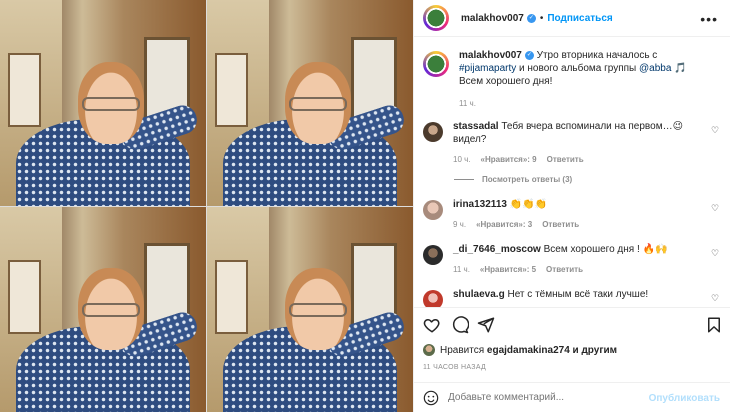 The image size is (730, 412). What do you see at coordinates (459, 224) in the screenshot?
I see `comment-time: 9 ч.` at bounding box center [459, 224].